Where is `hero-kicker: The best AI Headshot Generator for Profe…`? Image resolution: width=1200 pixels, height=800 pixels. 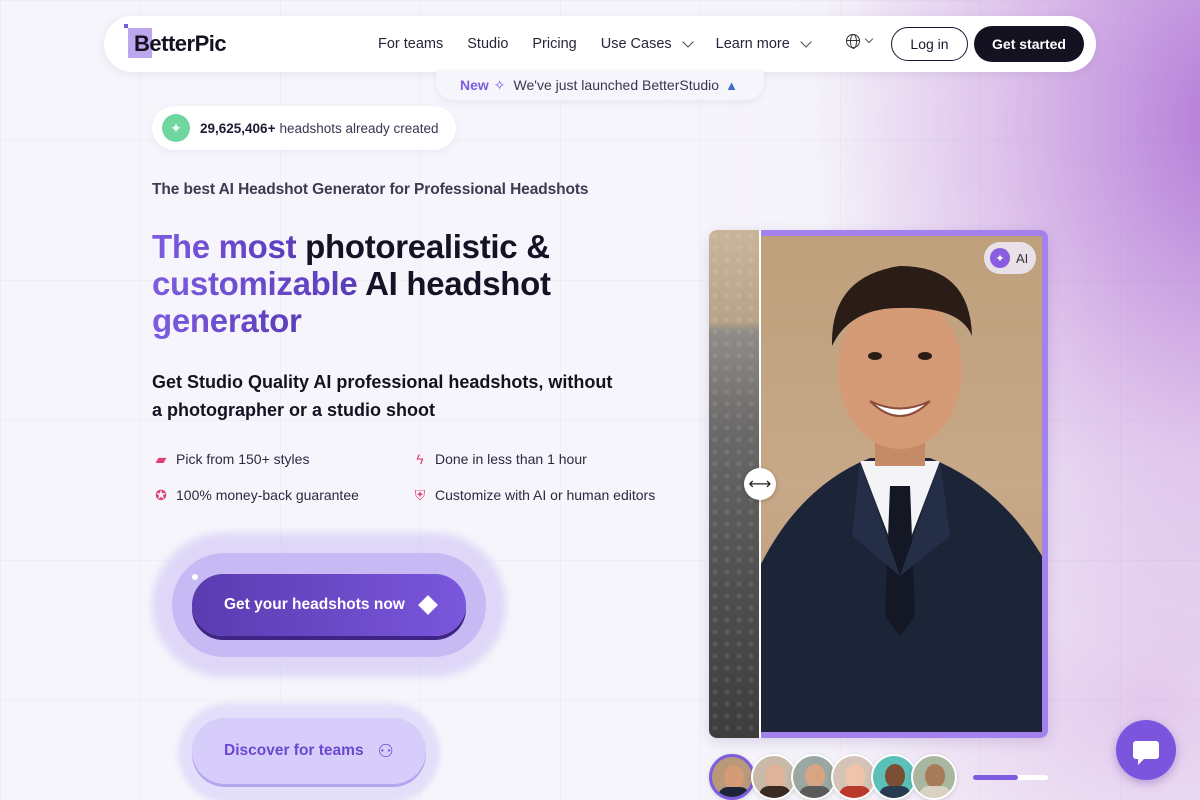 hero-kicker: The best AI Headshot Generator for Profe… is located at coordinates (370, 189).